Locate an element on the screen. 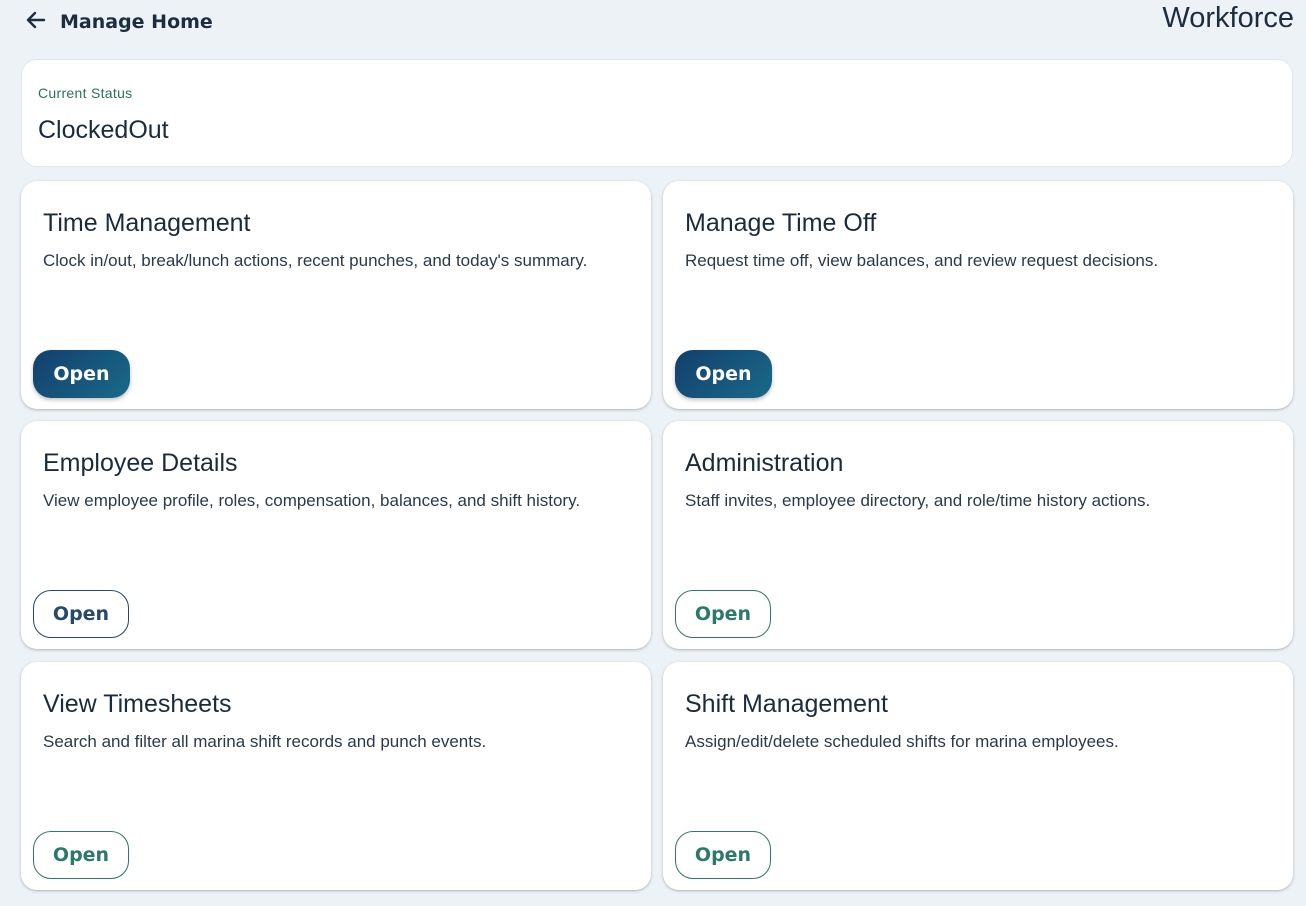  open-administration-button: Open is located at coordinates (723, 614).